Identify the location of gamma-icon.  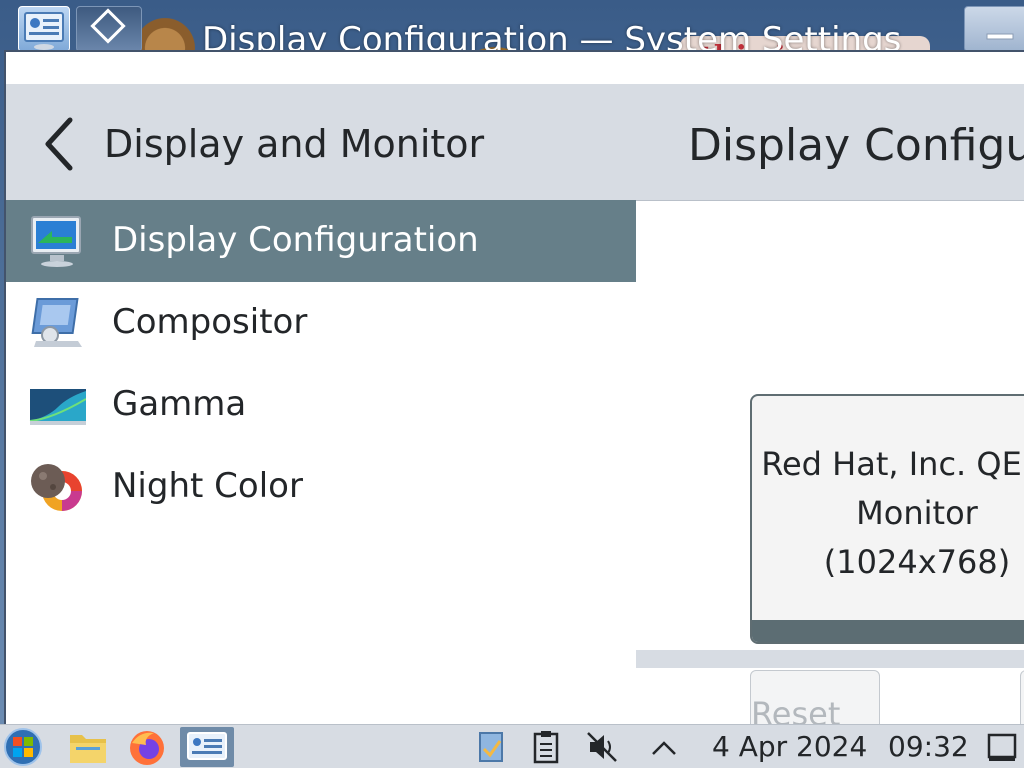
(57, 405).